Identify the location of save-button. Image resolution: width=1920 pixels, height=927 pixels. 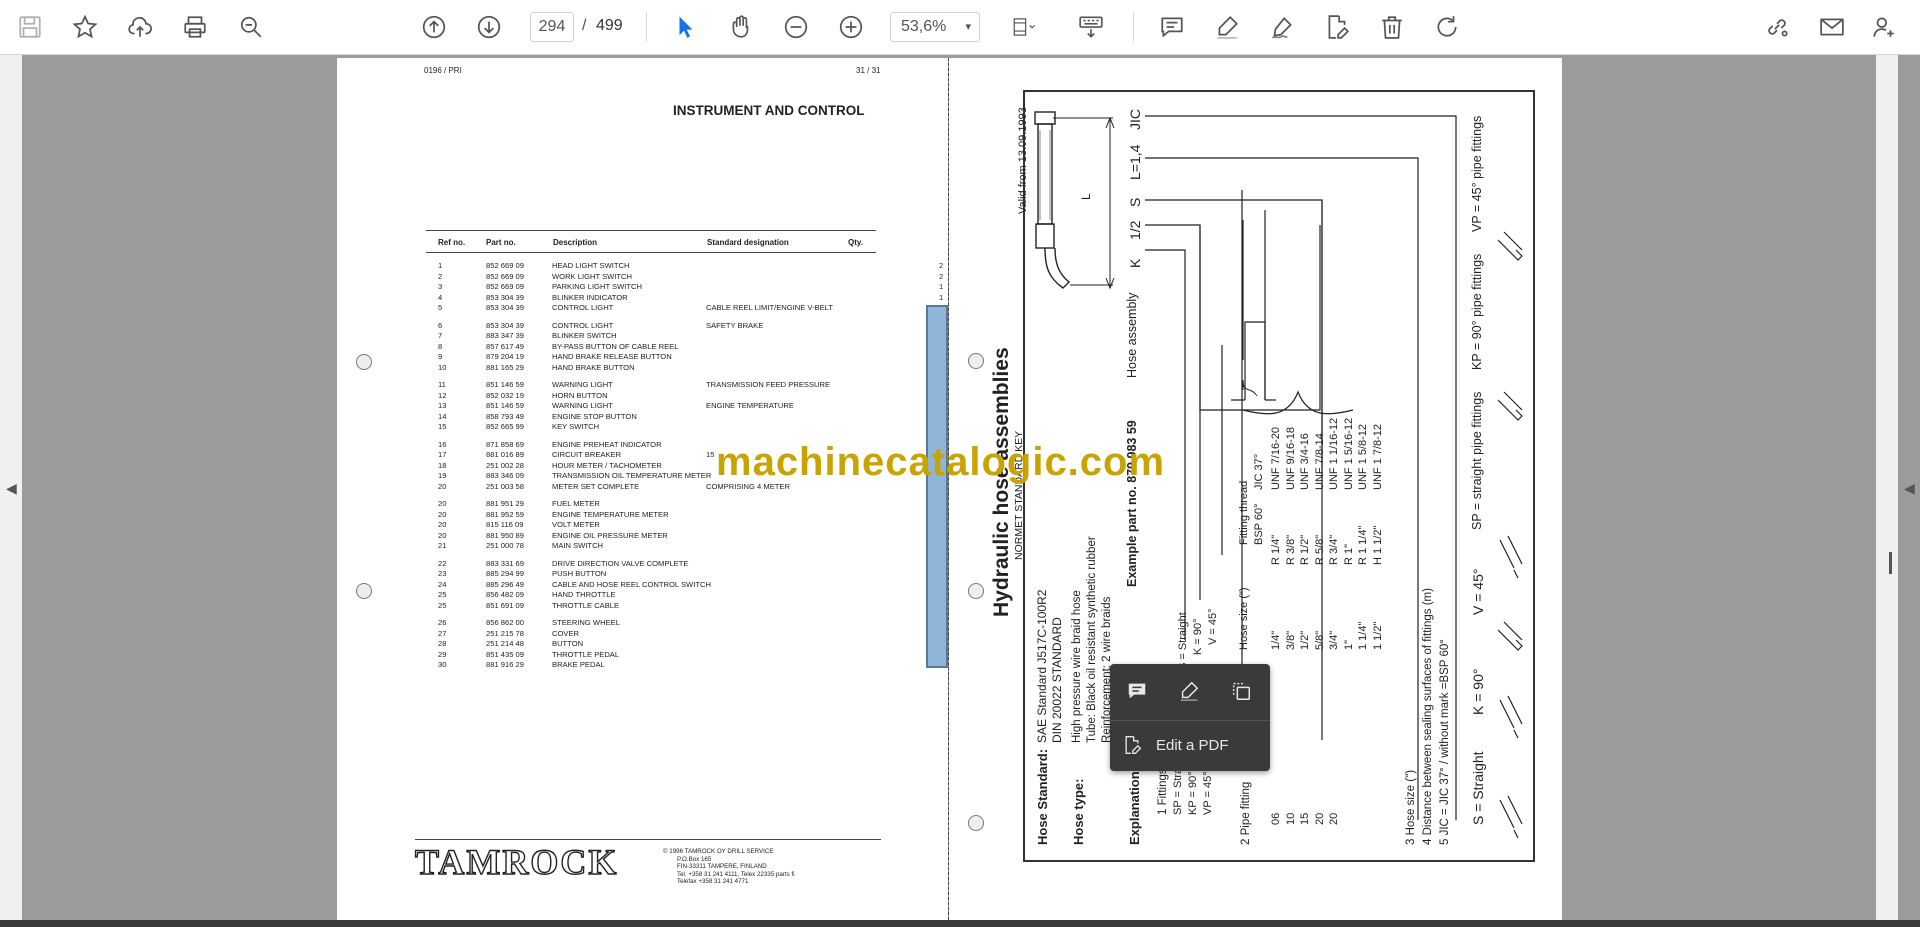
(30, 27).